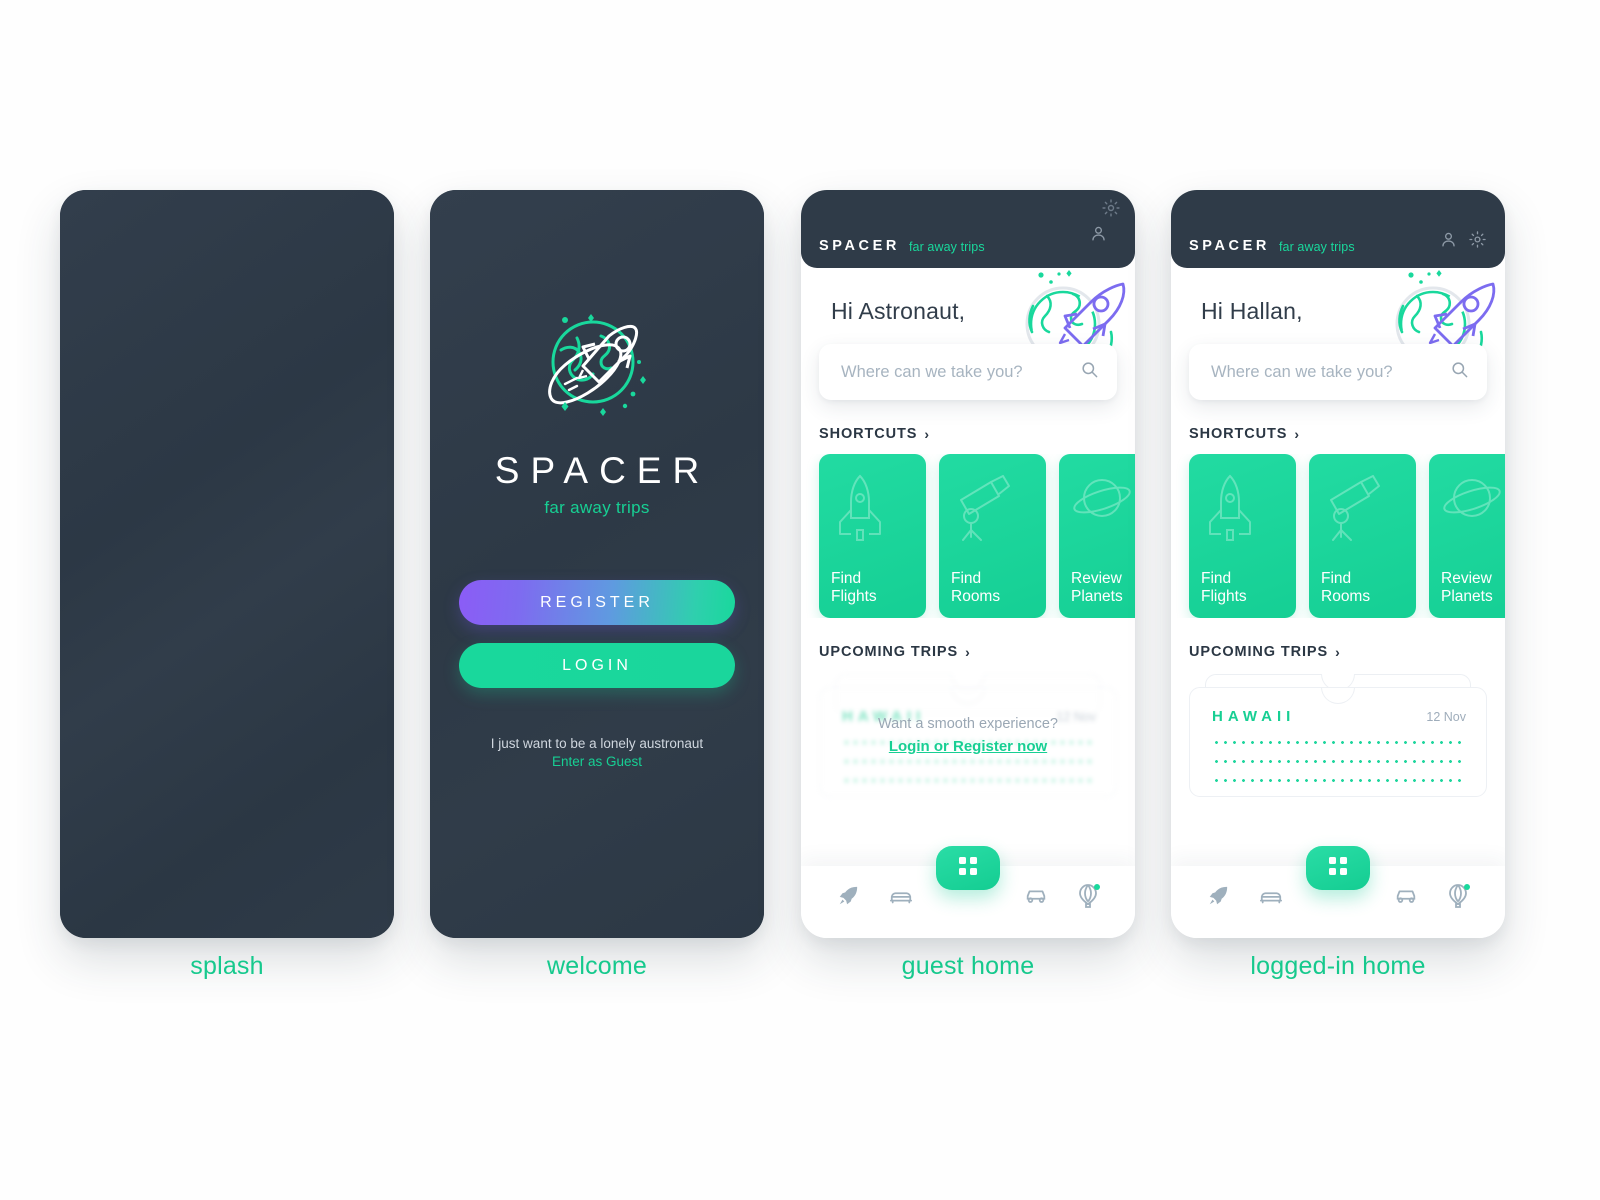 Image resolution: width=1600 pixels, height=1200 pixels. I want to click on globe-rocket-logo-icon, so click(597, 367).